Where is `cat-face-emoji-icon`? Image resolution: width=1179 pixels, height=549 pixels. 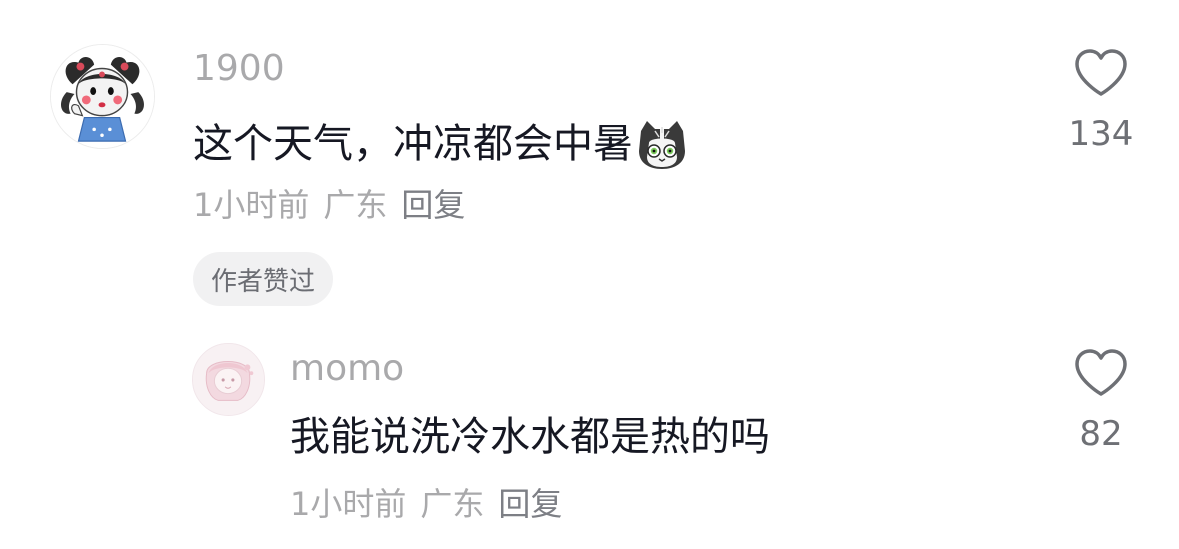 cat-face-emoji-icon is located at coordinates (662, 144).